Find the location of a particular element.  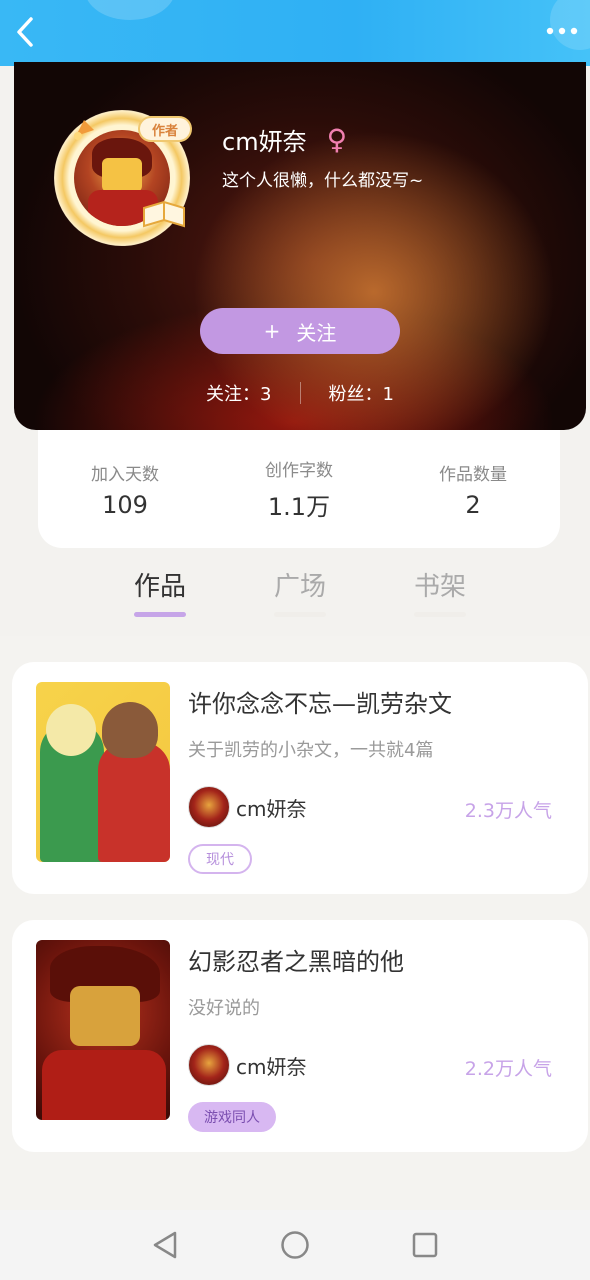

followers-count: 粉丝：1 is located at coordinates (361, 393).